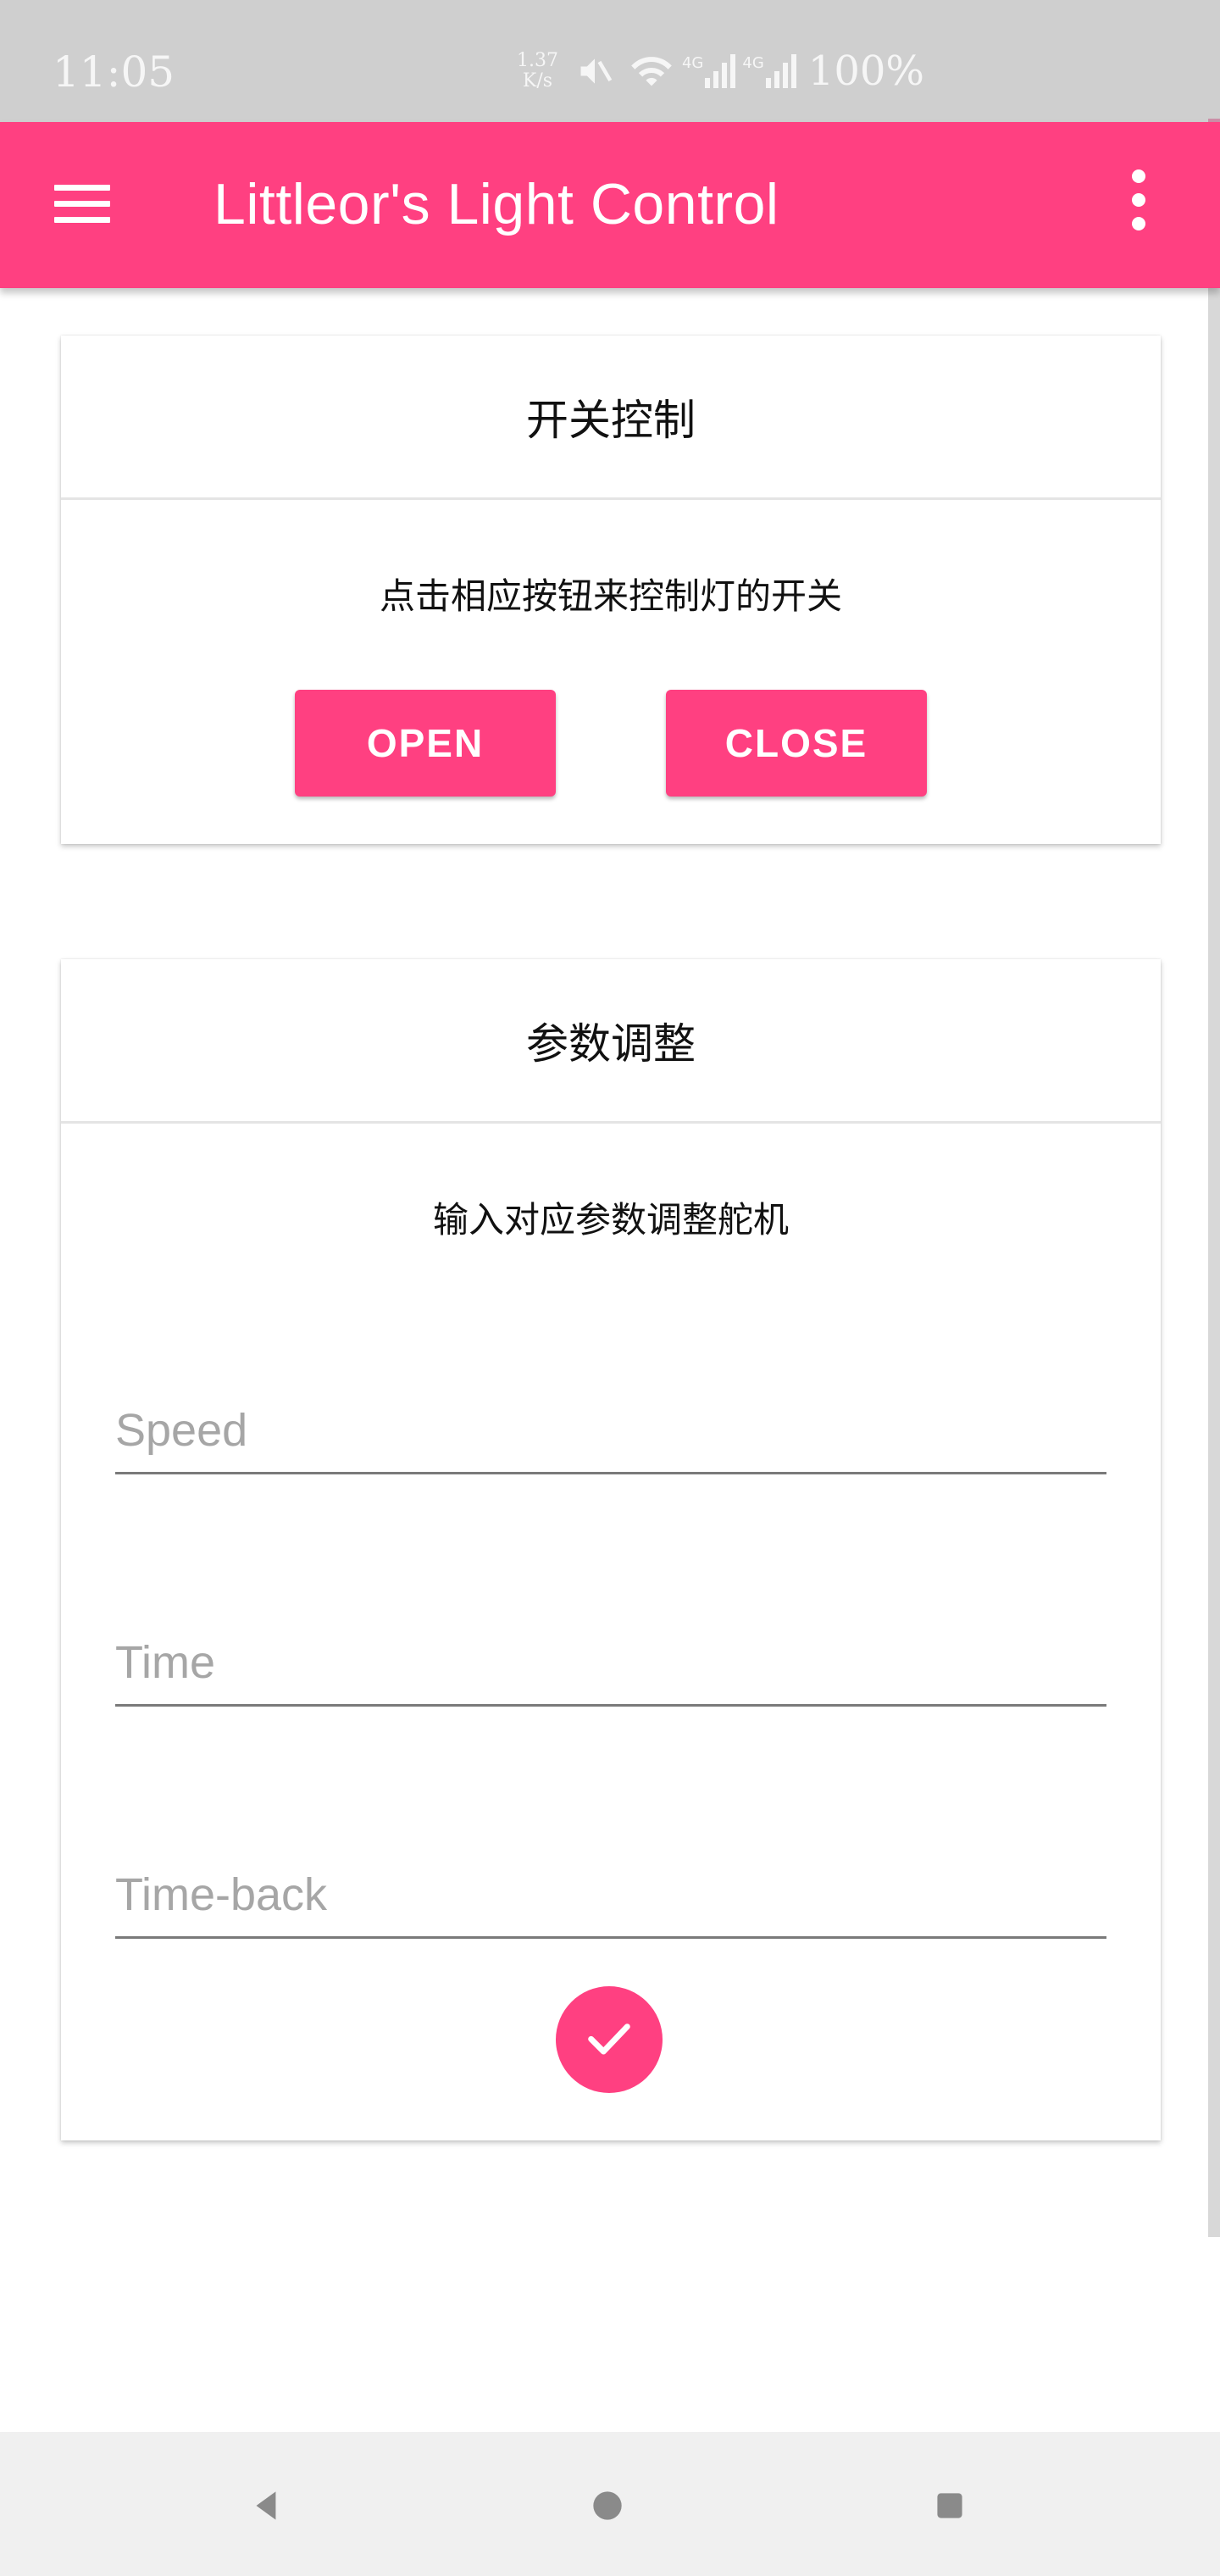 This screenshot has width=1220, height=2576. What do you see at coordinates (537, 60) in the screenshot?
I see `network-speed-value: 1.37` at bounding box center [537, 60].